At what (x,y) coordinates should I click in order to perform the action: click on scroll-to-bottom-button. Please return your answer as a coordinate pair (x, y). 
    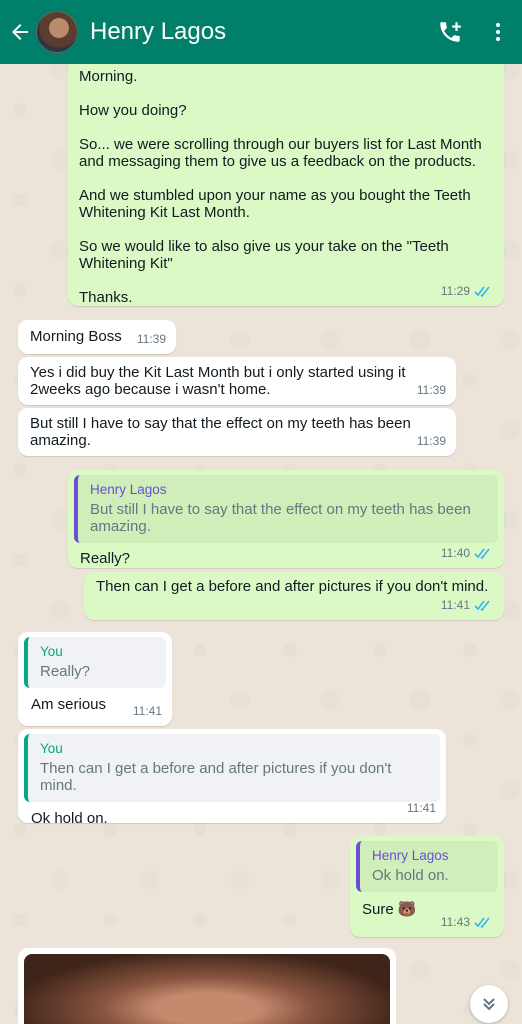
    Looking at the image, I should click on (489, 1004).